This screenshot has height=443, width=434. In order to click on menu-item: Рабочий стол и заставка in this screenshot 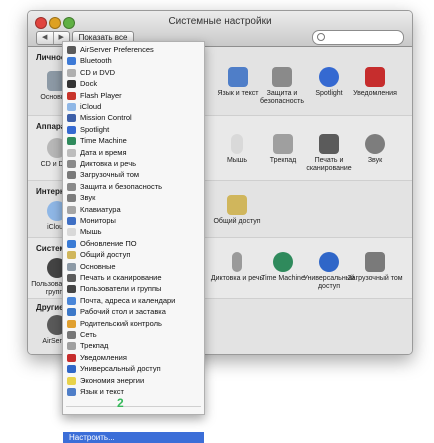, I will do `click(133, 312)`.